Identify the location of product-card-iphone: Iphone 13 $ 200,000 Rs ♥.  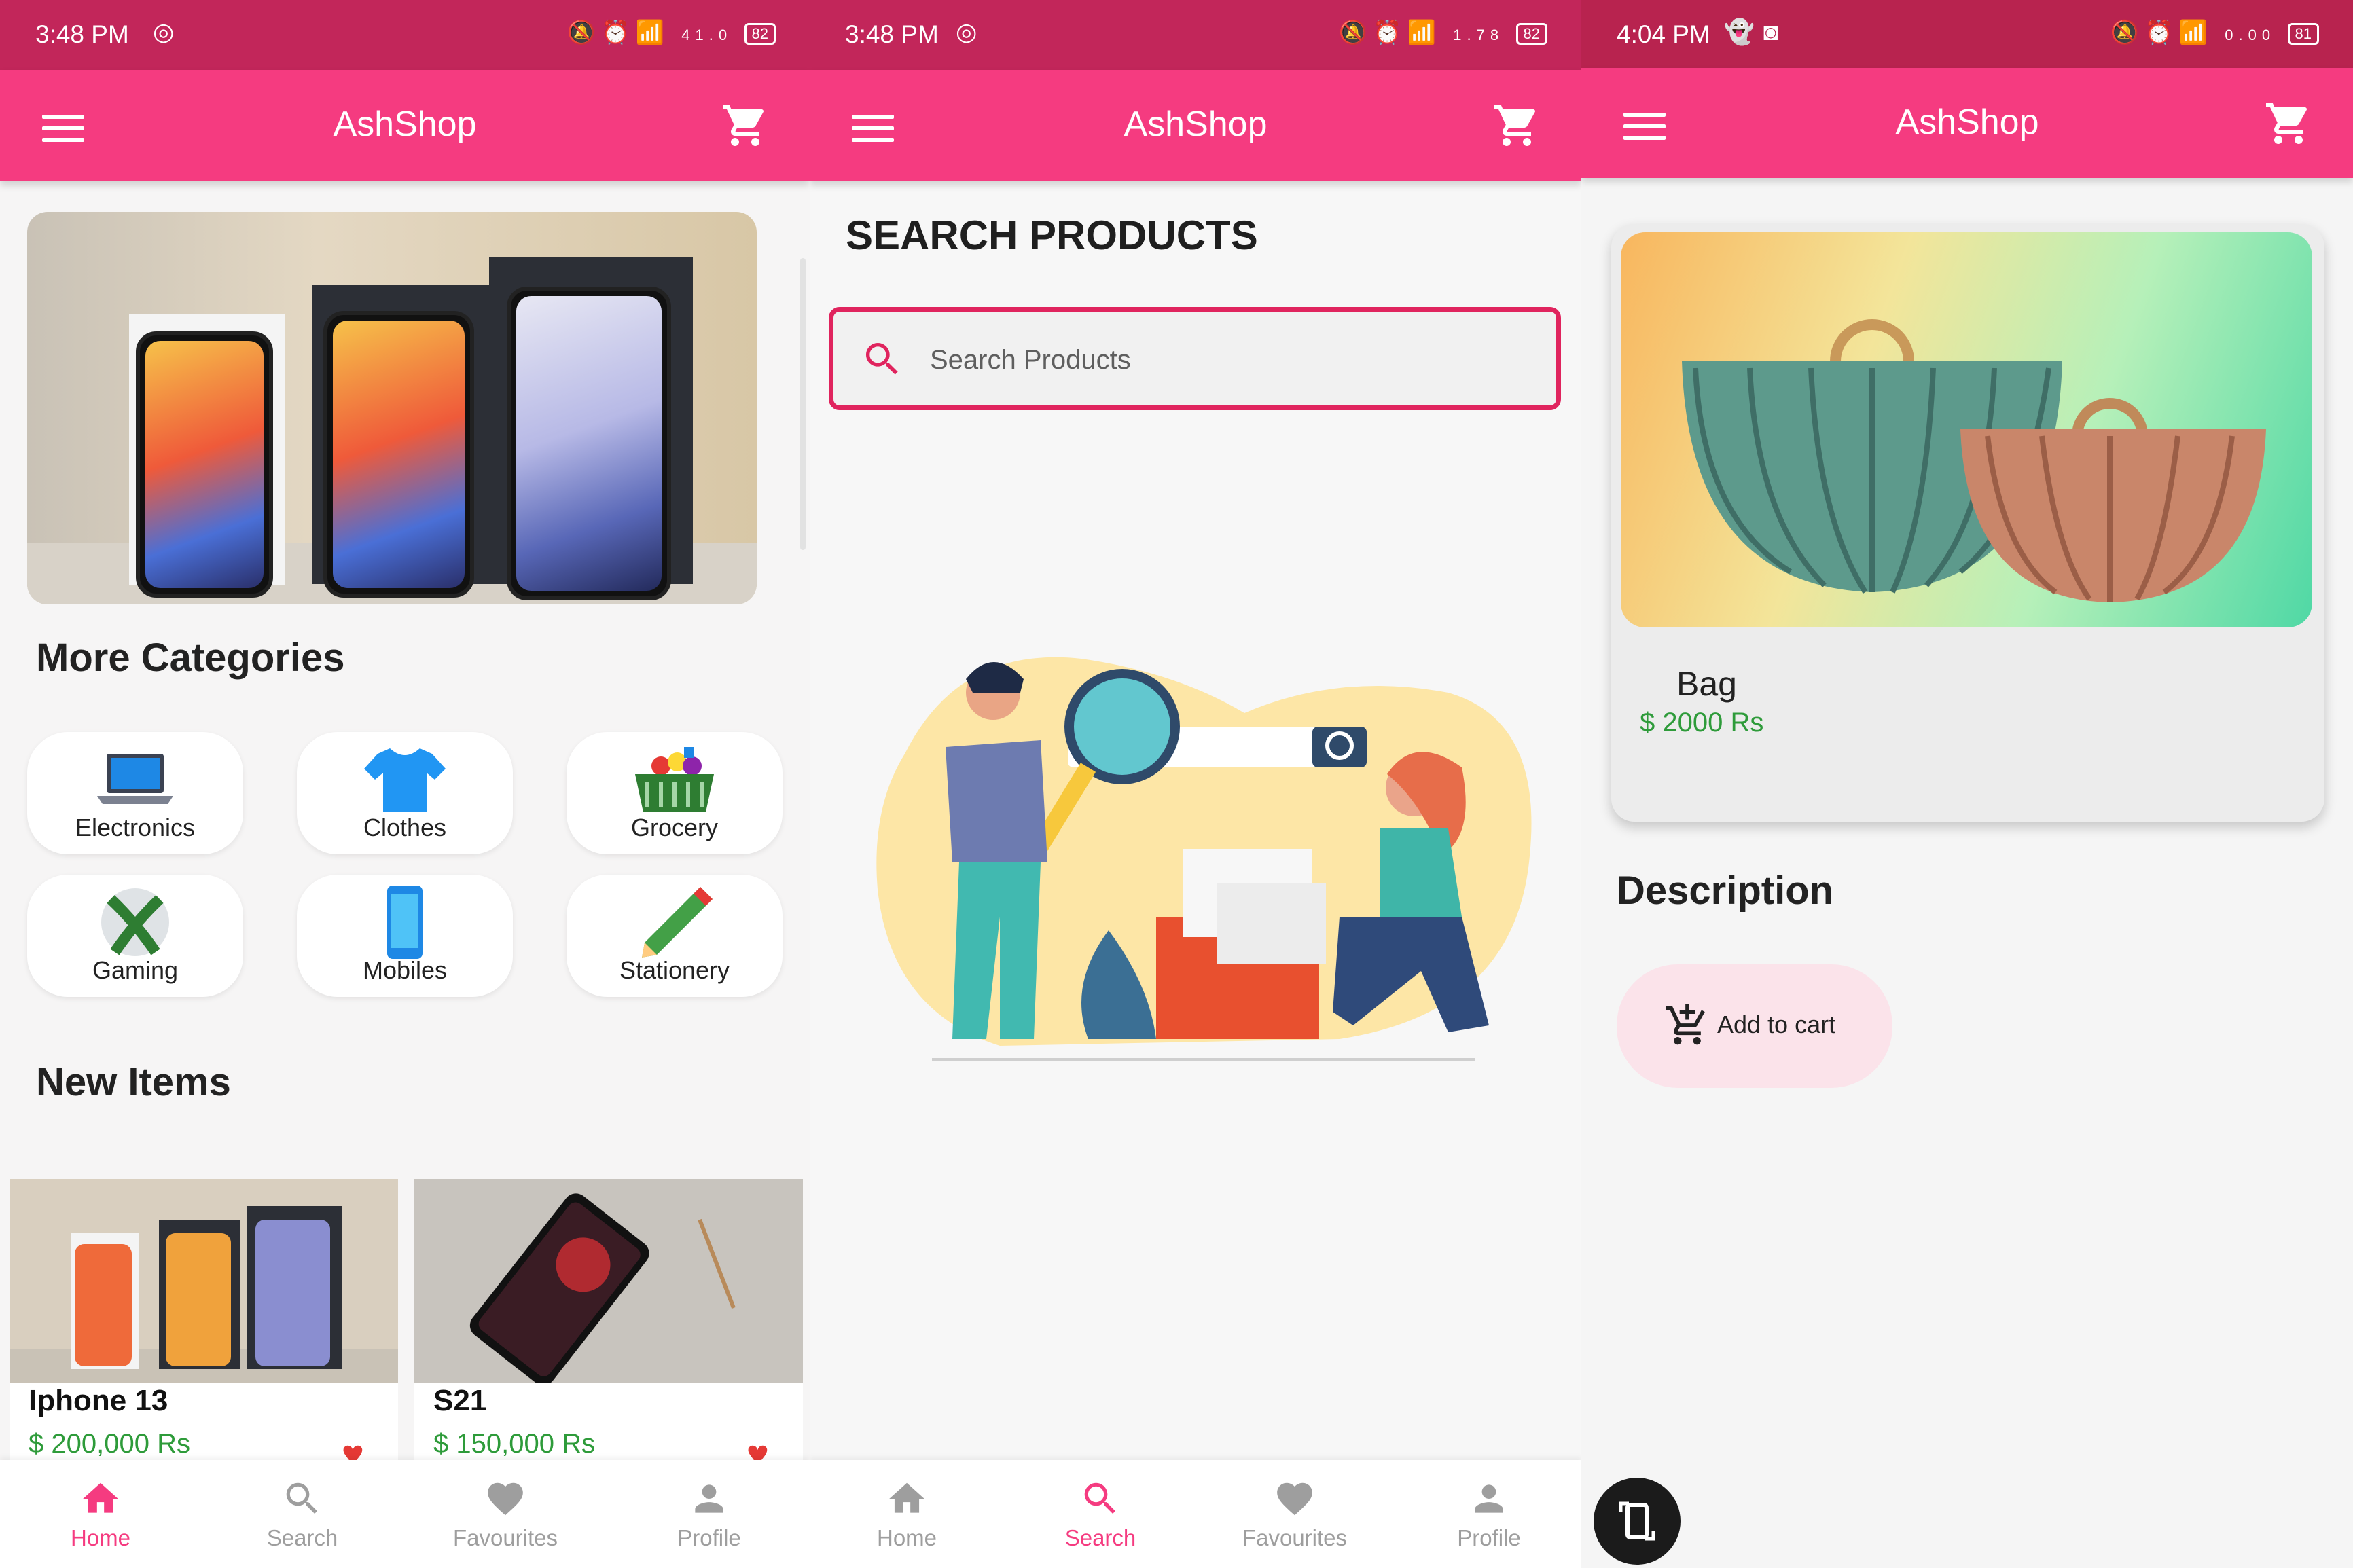
(204, 1322).